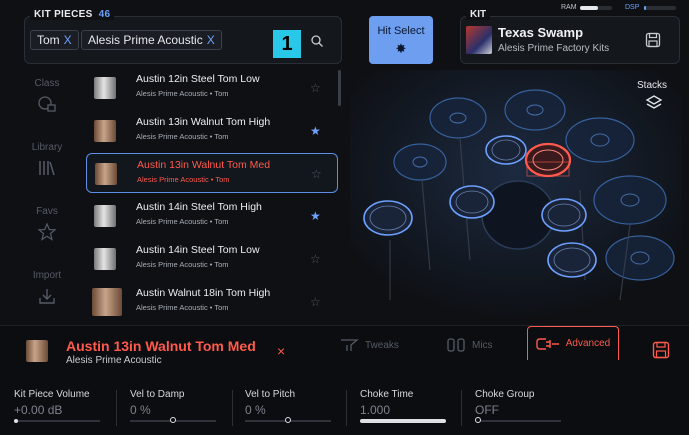 The image size is (689, 435). Describe the element at coordinates (48, 40) in the screenshot. I see `filter-chip-label: Tom` at that location.